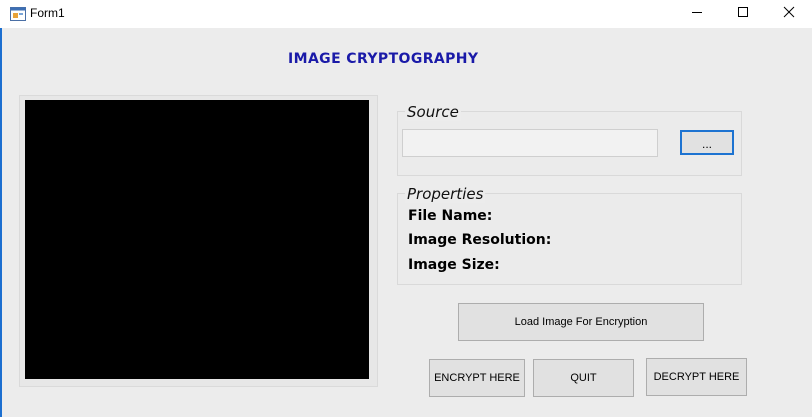 Image resolution: width=812 pixels, height=417 pixels. What do you see at coordinates (530, 143) in the screenshot?
I see `source-path-input` at bounding box center [530, 143].